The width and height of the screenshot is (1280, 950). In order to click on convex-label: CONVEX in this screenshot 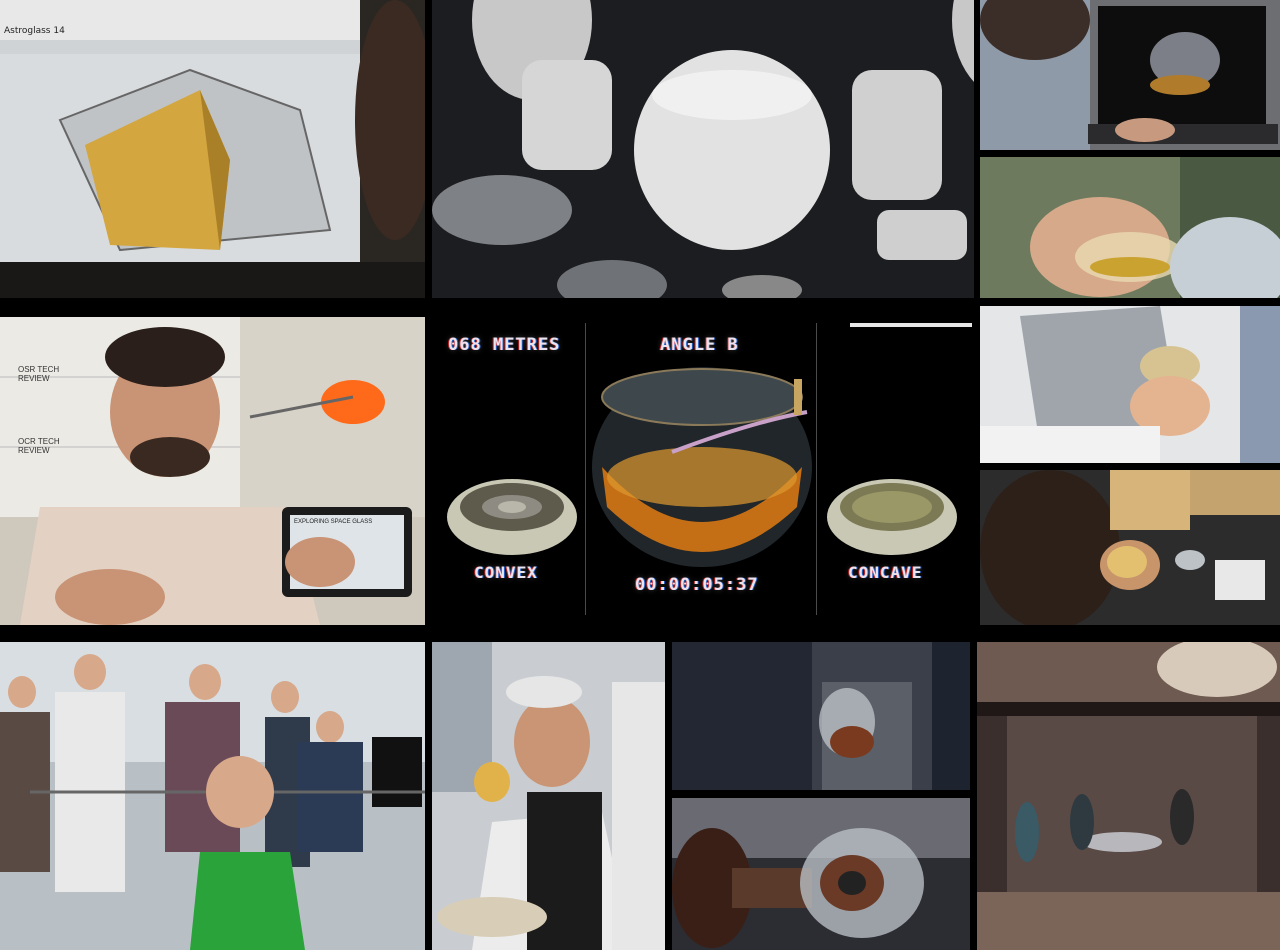, I will do `click(506, 572)`.